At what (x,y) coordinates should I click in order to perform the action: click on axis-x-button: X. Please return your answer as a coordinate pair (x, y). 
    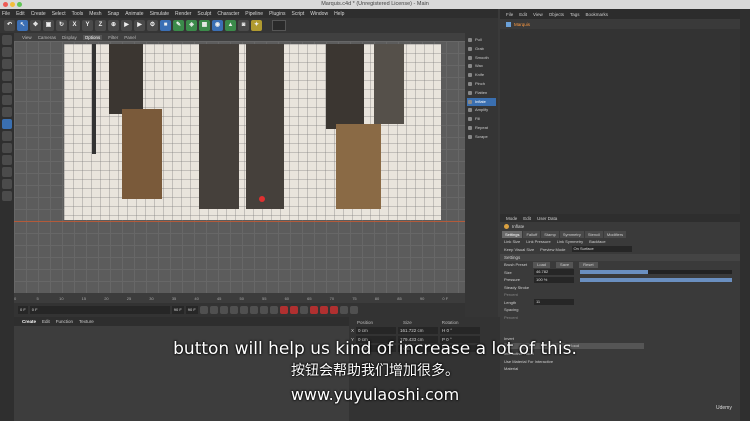
    Looking at the image, I should click on (74, 25).